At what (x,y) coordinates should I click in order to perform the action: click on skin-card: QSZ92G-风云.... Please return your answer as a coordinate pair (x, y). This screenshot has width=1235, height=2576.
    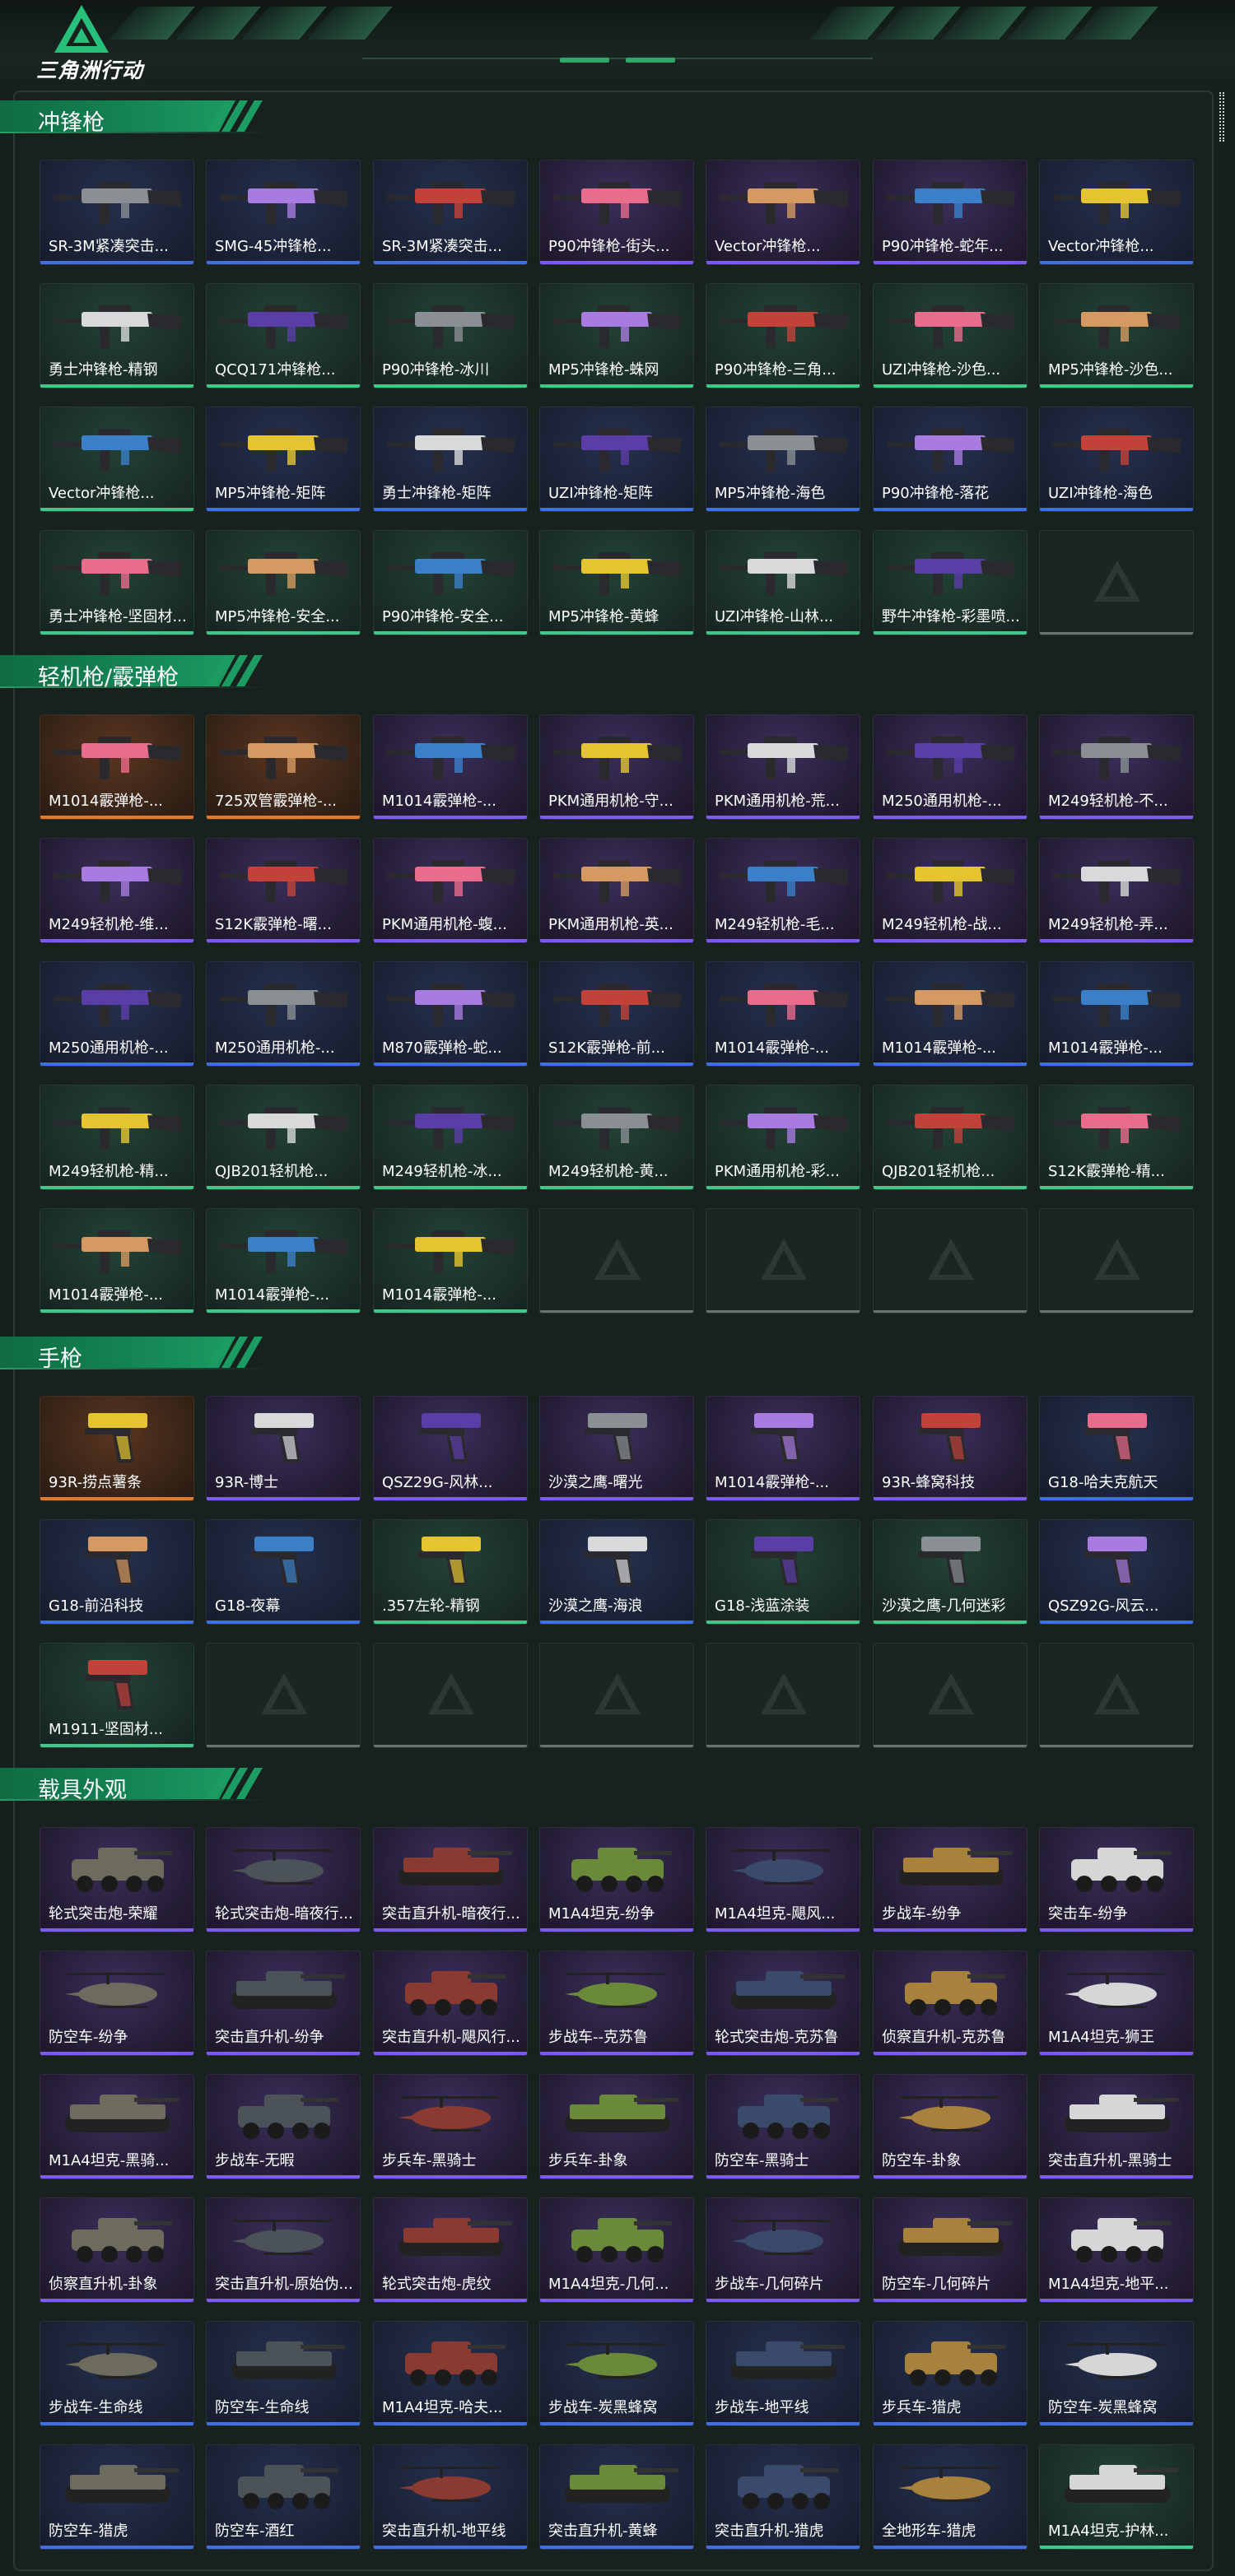
    Looking at the image, I should click on (1116, 1572).